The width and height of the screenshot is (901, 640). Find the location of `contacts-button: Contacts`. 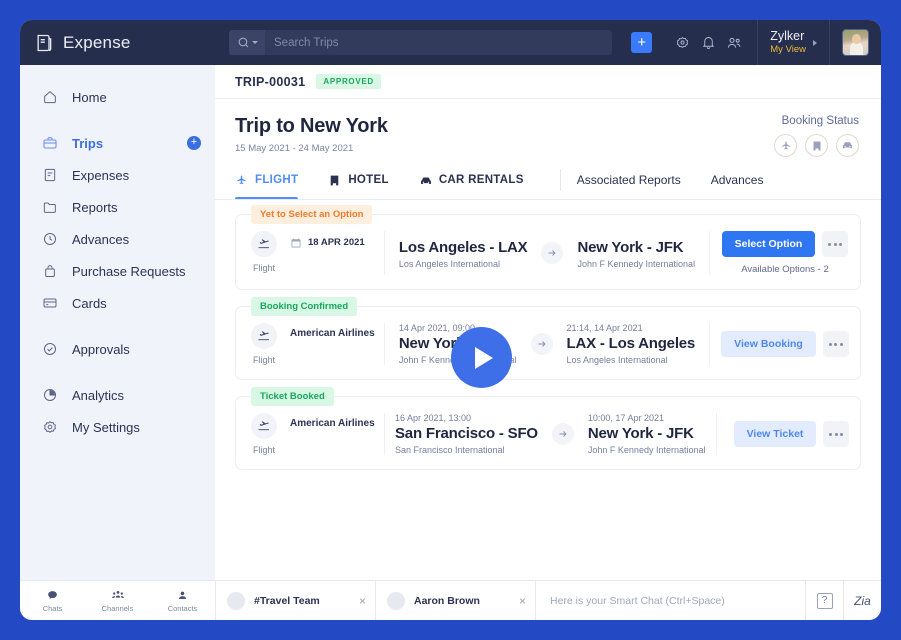

contacts-button: Contacts is located at coordinates (182, 601).